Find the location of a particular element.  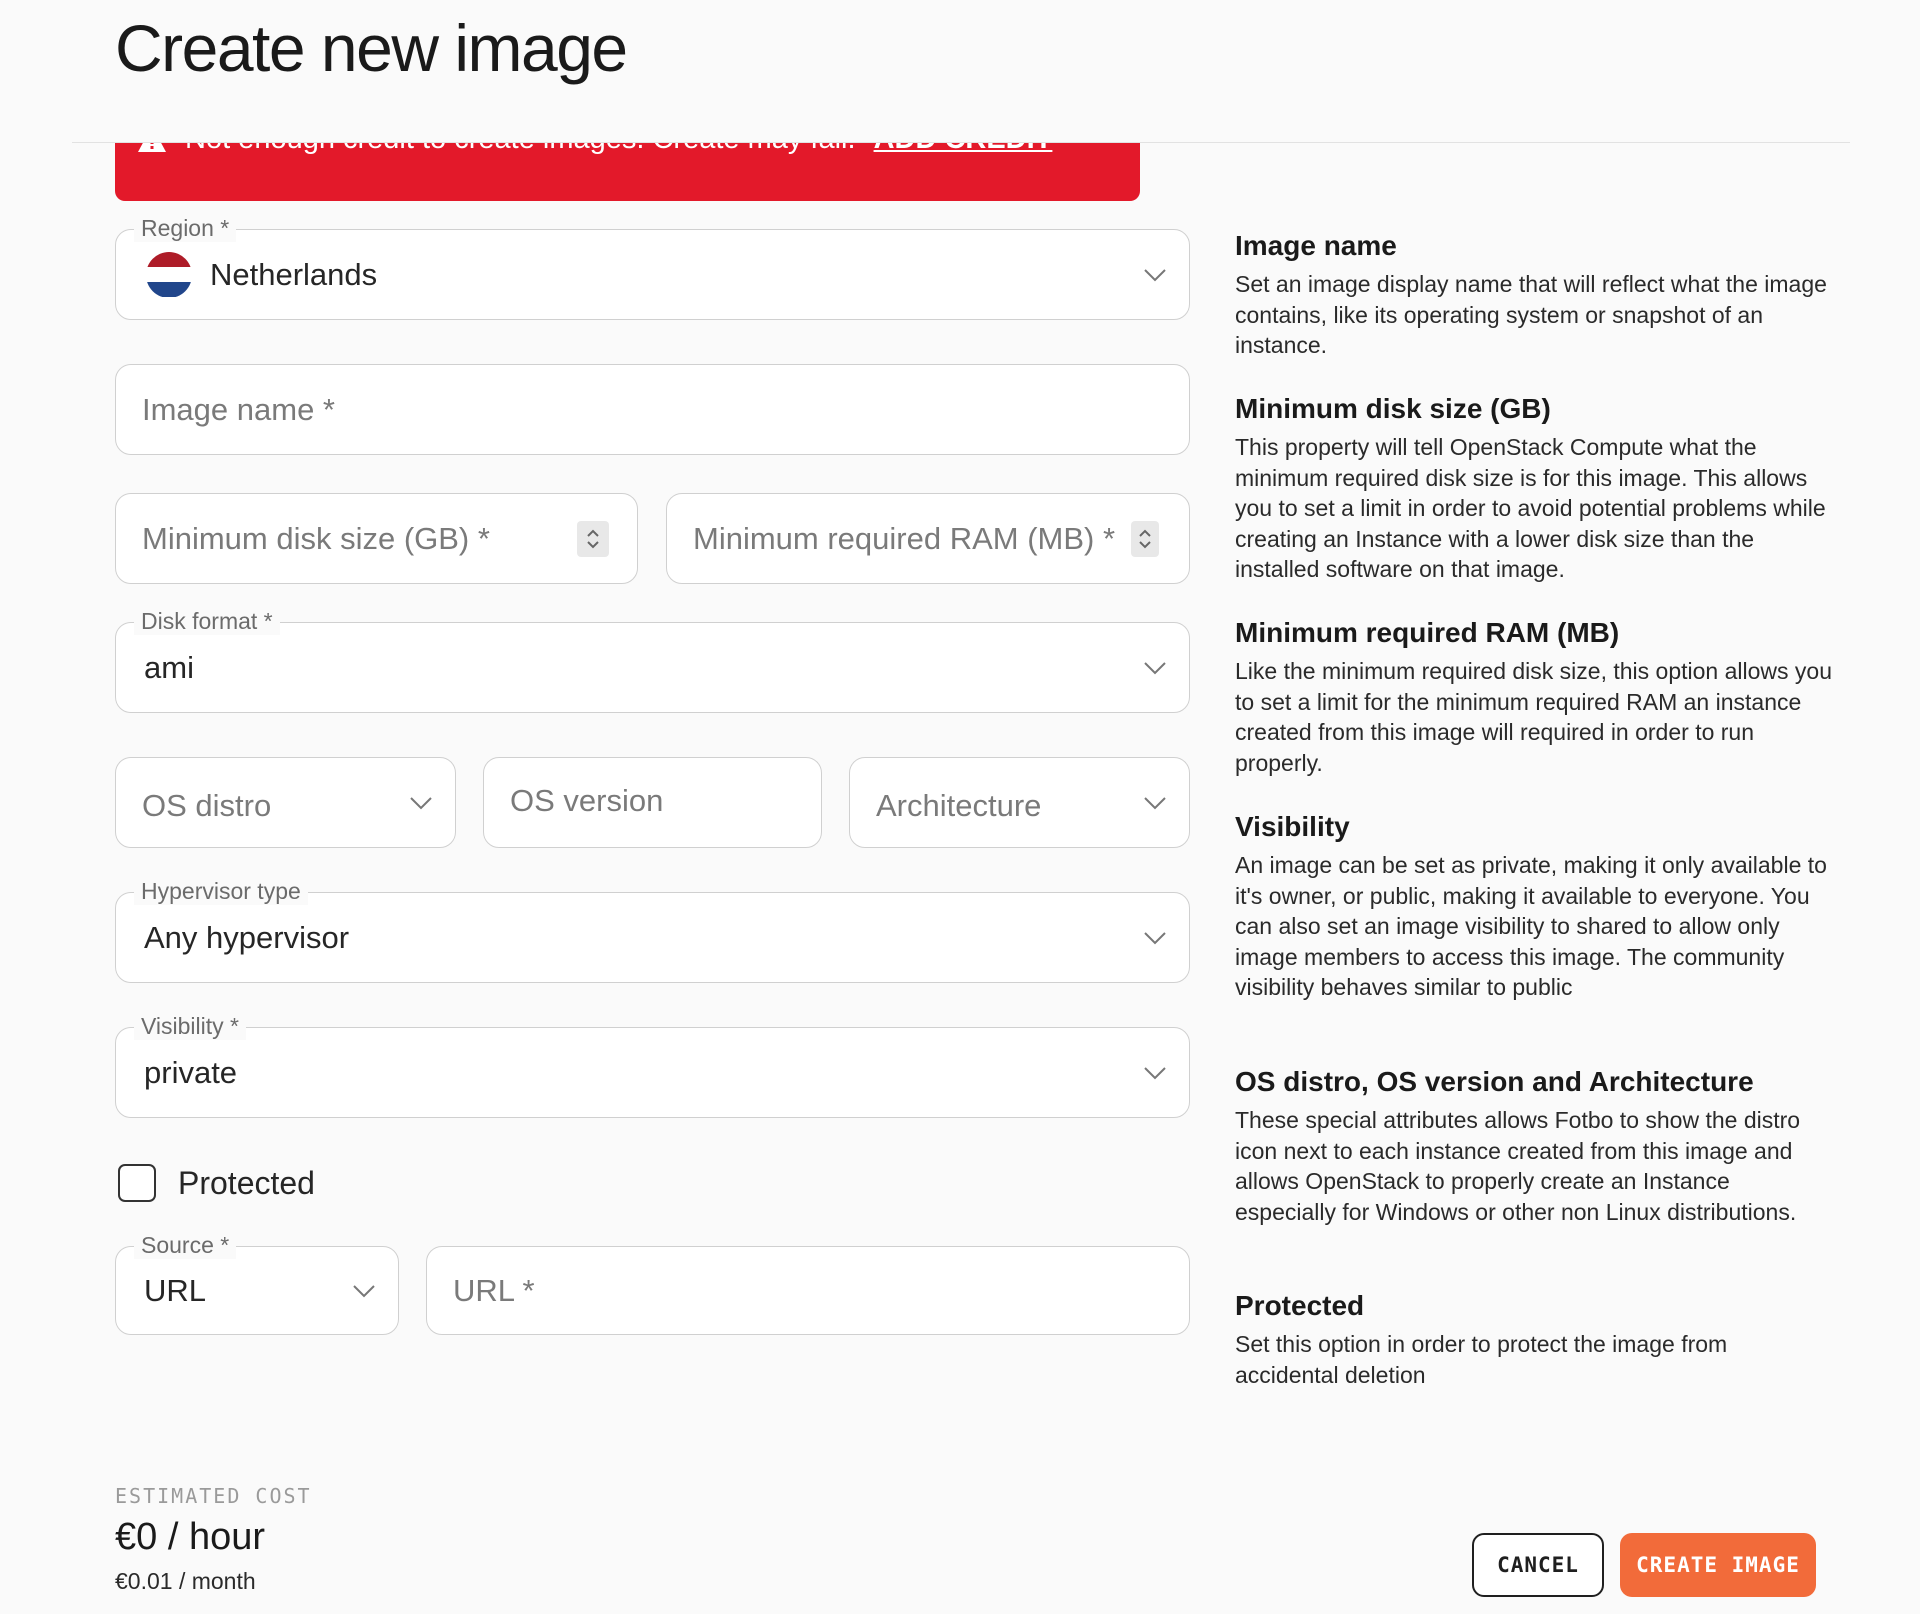

os-version-input: OS version is located at coordinates (652, 802).